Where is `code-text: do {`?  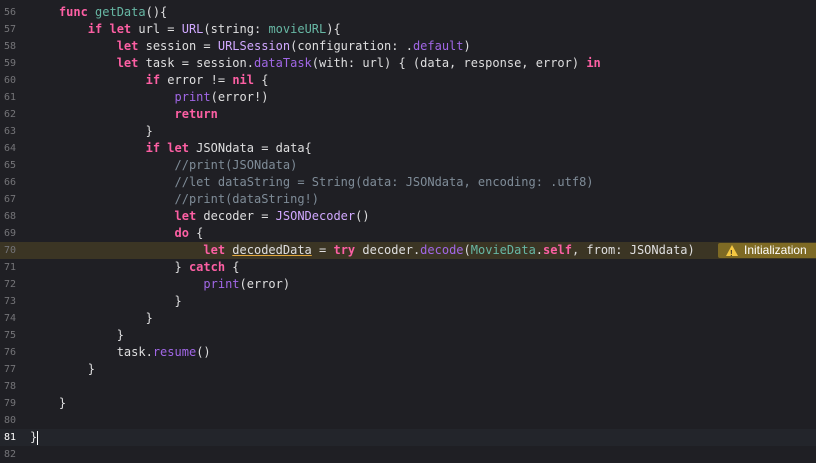
code-text: do { is located at coordinates (117, 233).